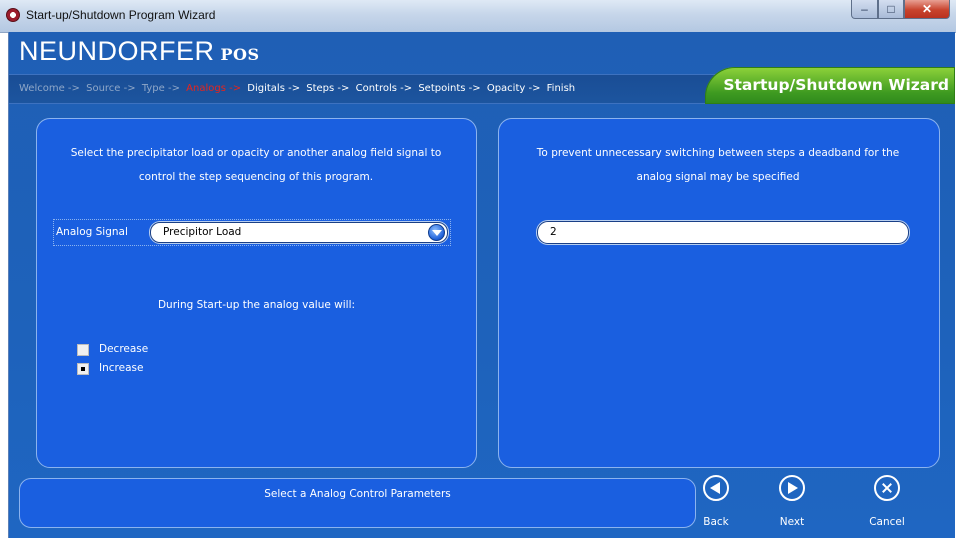 The height and width of the screenshot is (538, 956). I want to click on step-digitals: Digitals ->, so click(274, 88).